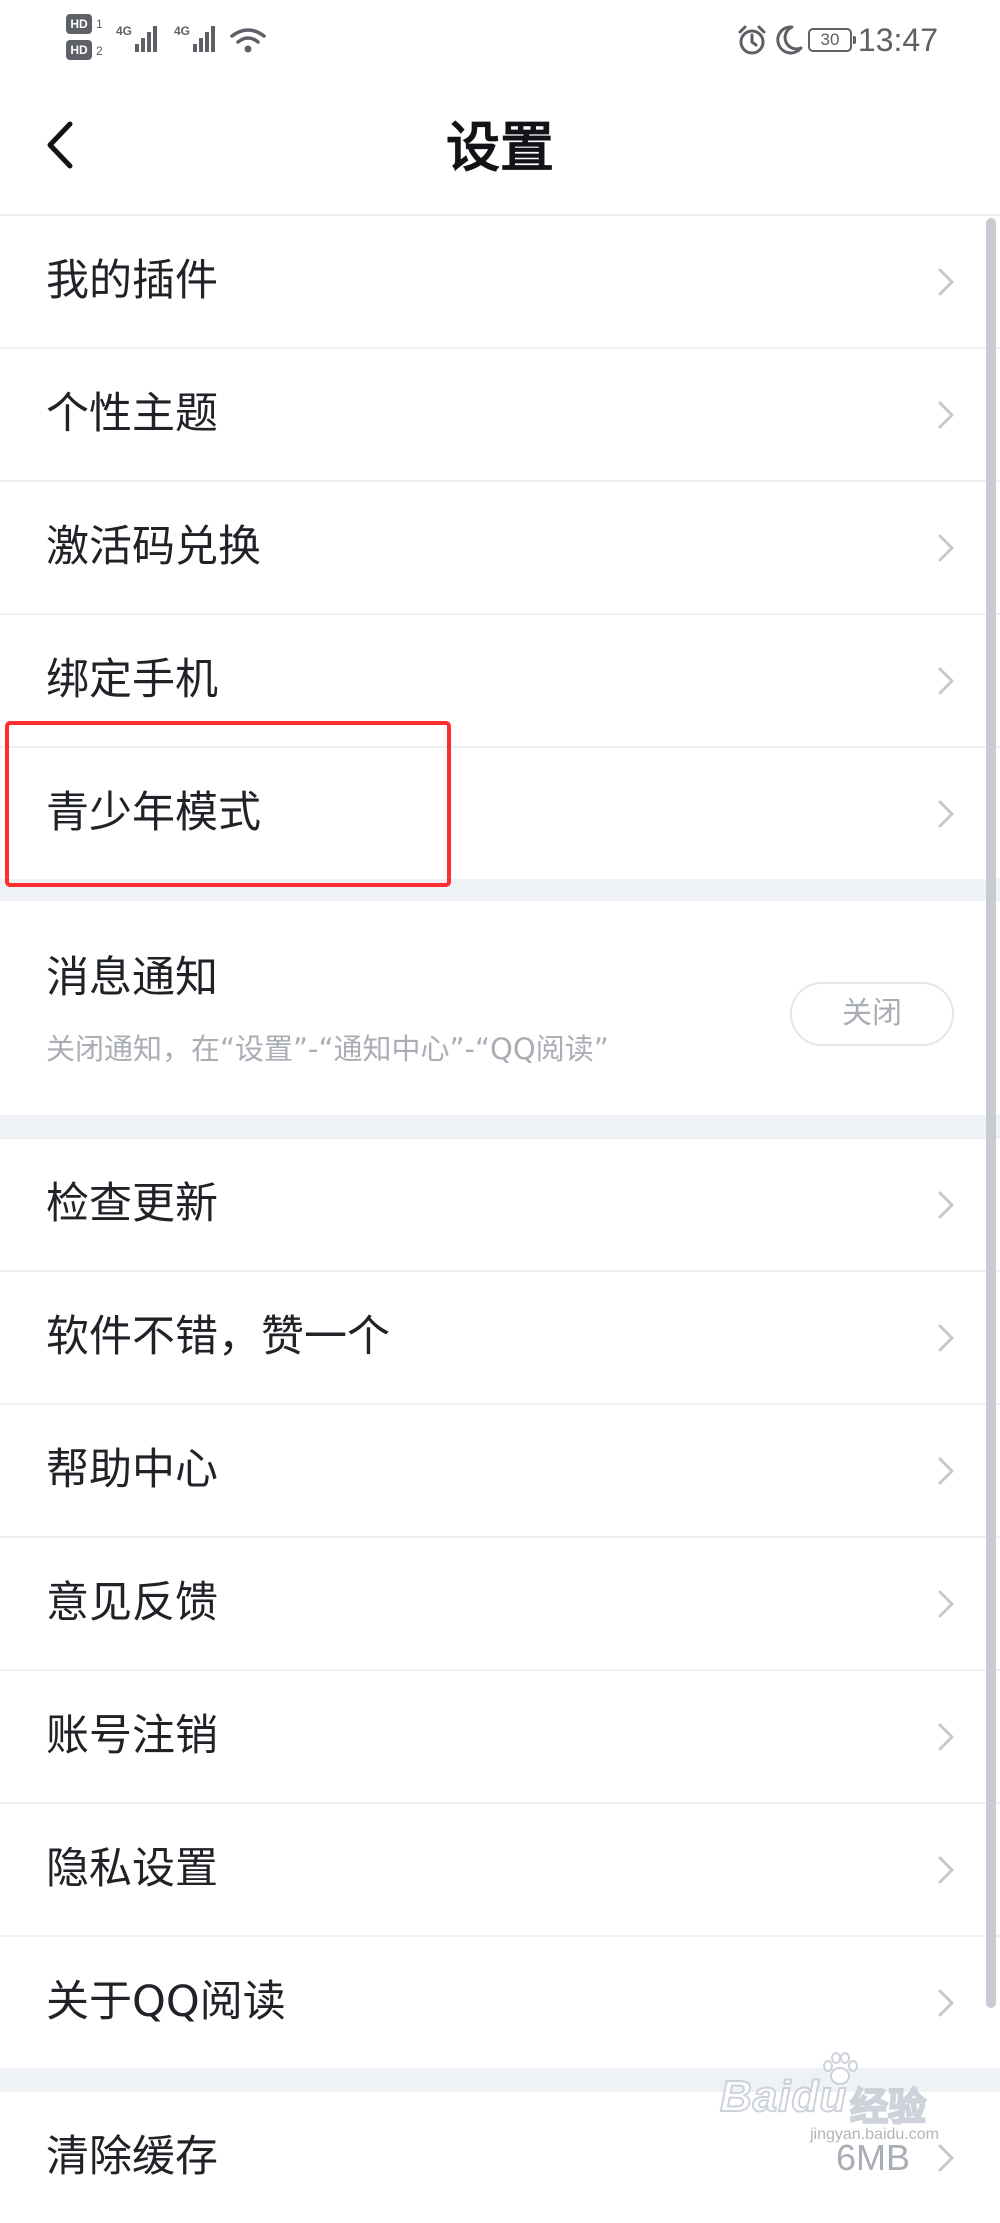  Describe the element at coordinates (99, 24) in the screenshot. I see `sim1-label: 1` at that location.